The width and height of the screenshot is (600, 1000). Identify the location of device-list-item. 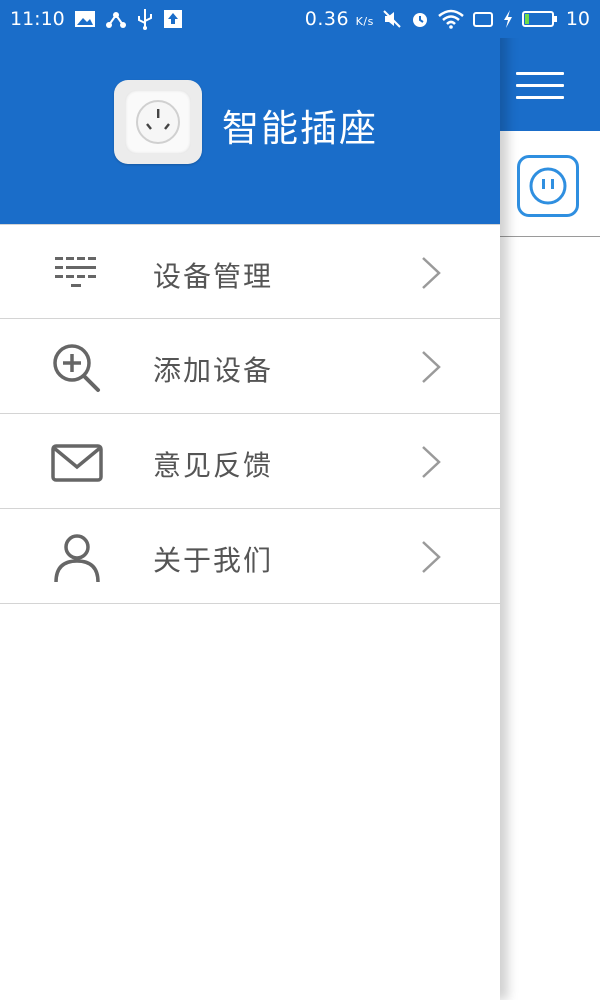
(550, 184).